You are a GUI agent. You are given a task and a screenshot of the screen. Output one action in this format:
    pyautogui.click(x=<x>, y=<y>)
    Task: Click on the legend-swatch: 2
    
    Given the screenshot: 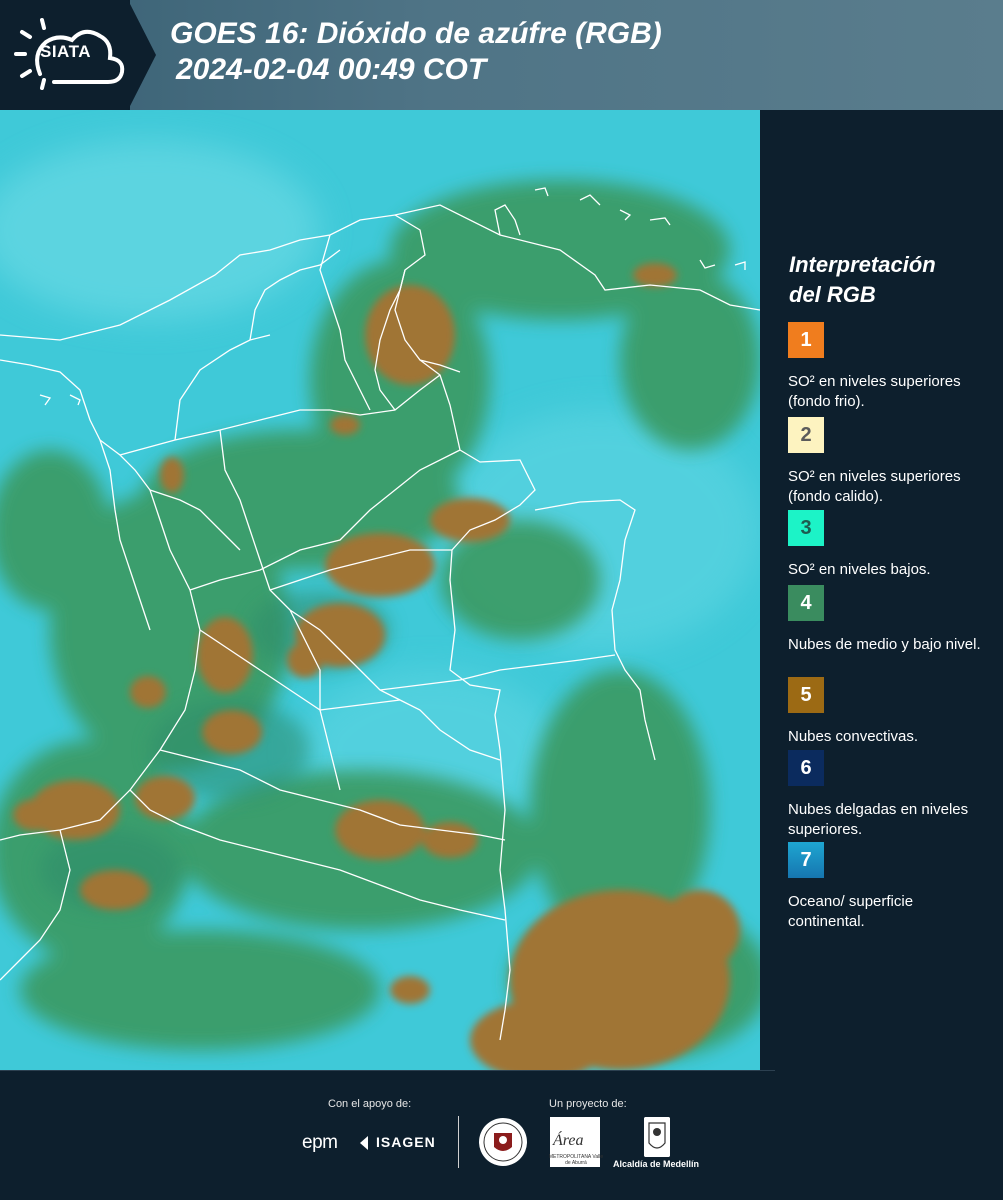 What is the action you would take?
    pyautogui.click(x=806, y=435)
    